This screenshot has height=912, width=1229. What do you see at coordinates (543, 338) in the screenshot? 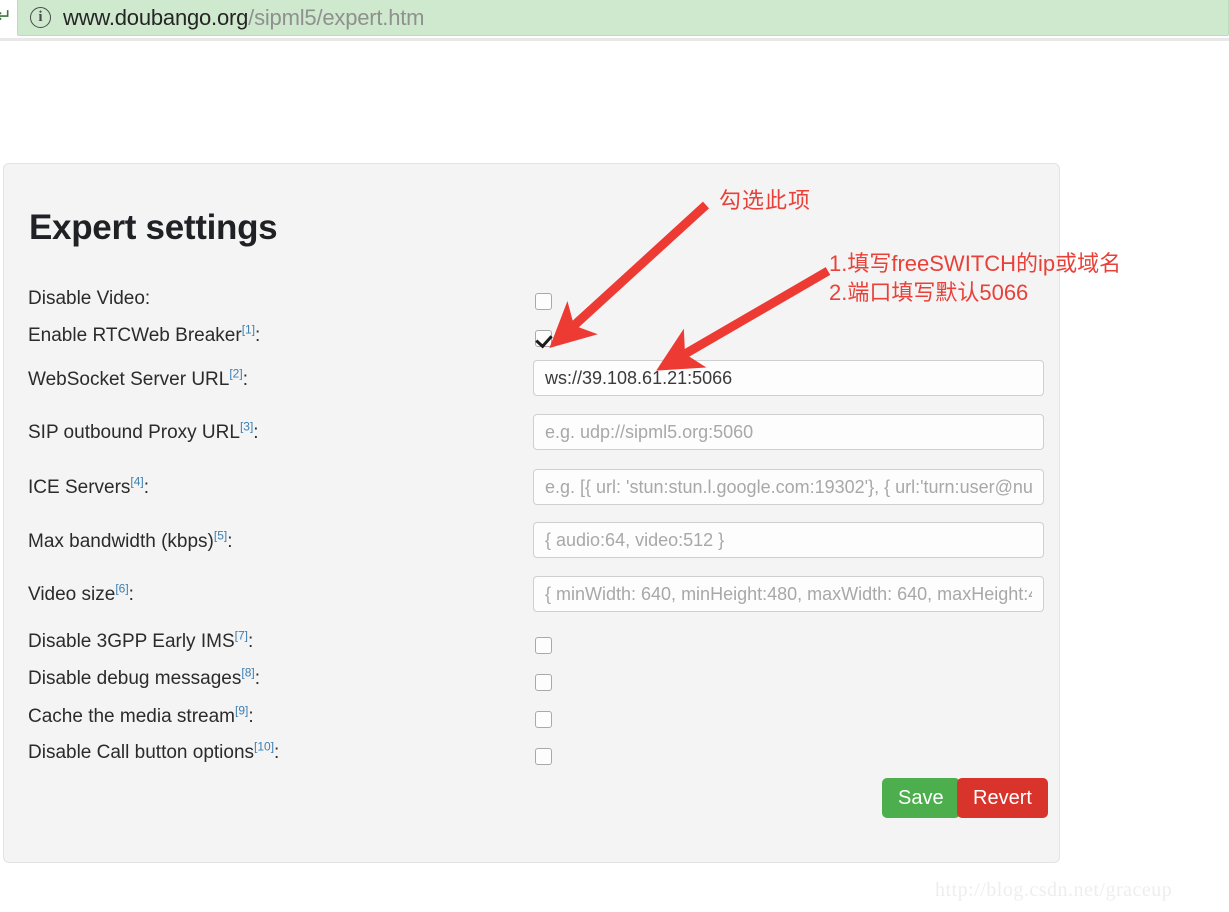
I see `checkbox-enable-rtcweb-breaker` at bounding box center [543, 338].